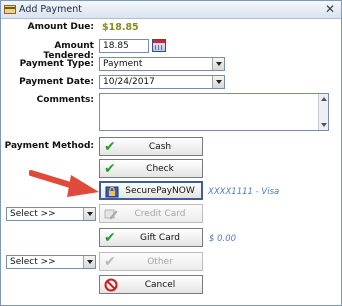  What do you see at coordinates (111, 285) in the screenshot?
I see `prohibited-icon` at bounding box center [111, 285].